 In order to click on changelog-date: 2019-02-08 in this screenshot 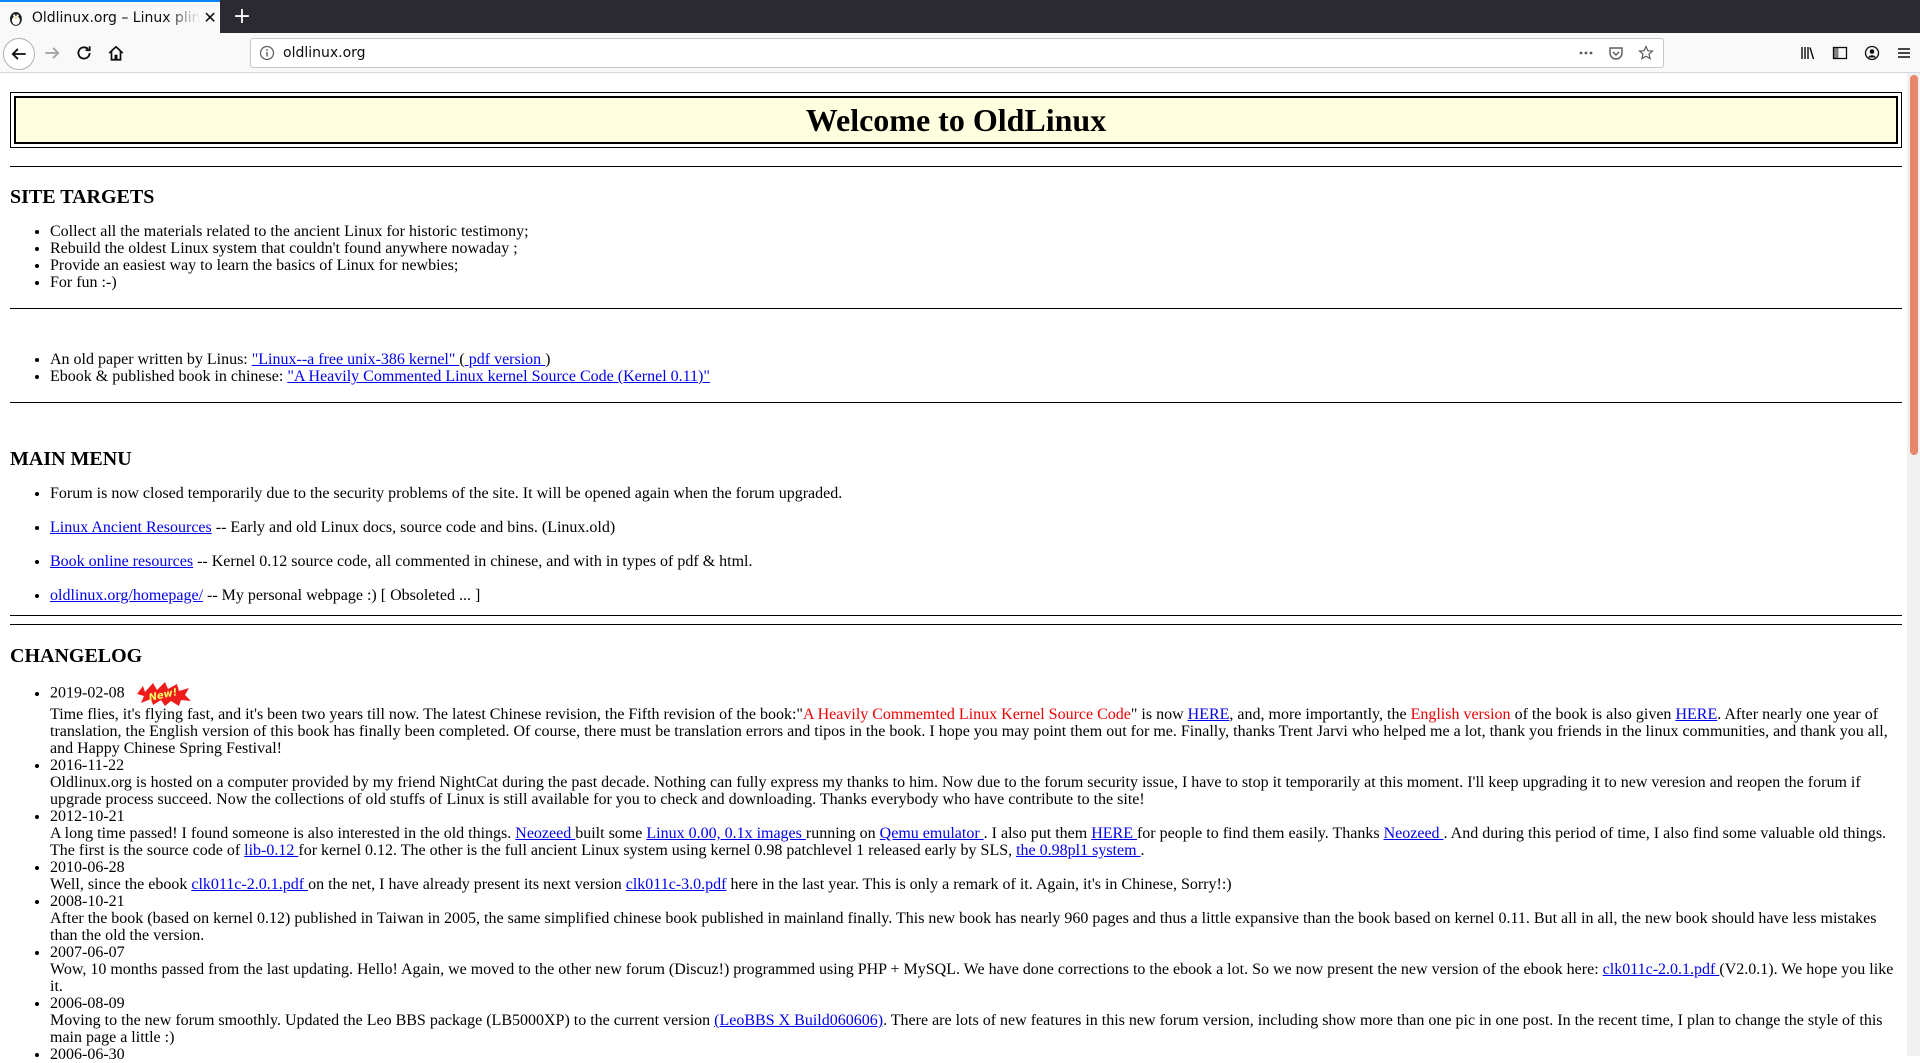, I will do `click(87, 693)`.